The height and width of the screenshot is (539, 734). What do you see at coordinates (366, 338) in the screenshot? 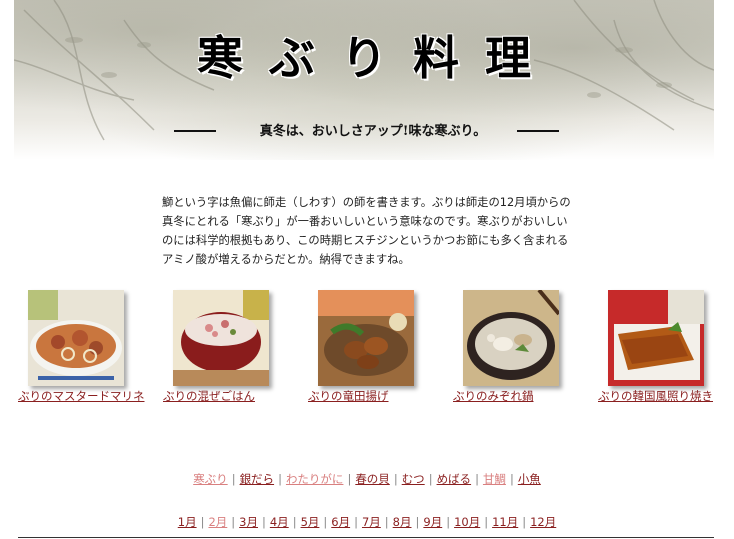
I see `tatsuta-fry-photo` at bounding box center [366, 338].